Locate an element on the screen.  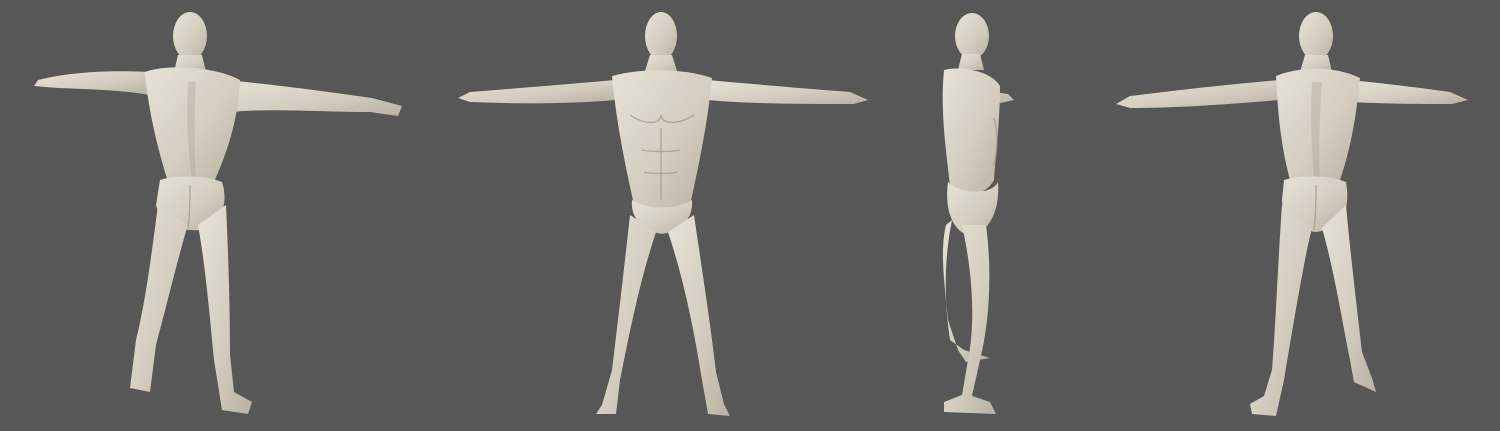
figure-side is located at coordinates (978, 213).